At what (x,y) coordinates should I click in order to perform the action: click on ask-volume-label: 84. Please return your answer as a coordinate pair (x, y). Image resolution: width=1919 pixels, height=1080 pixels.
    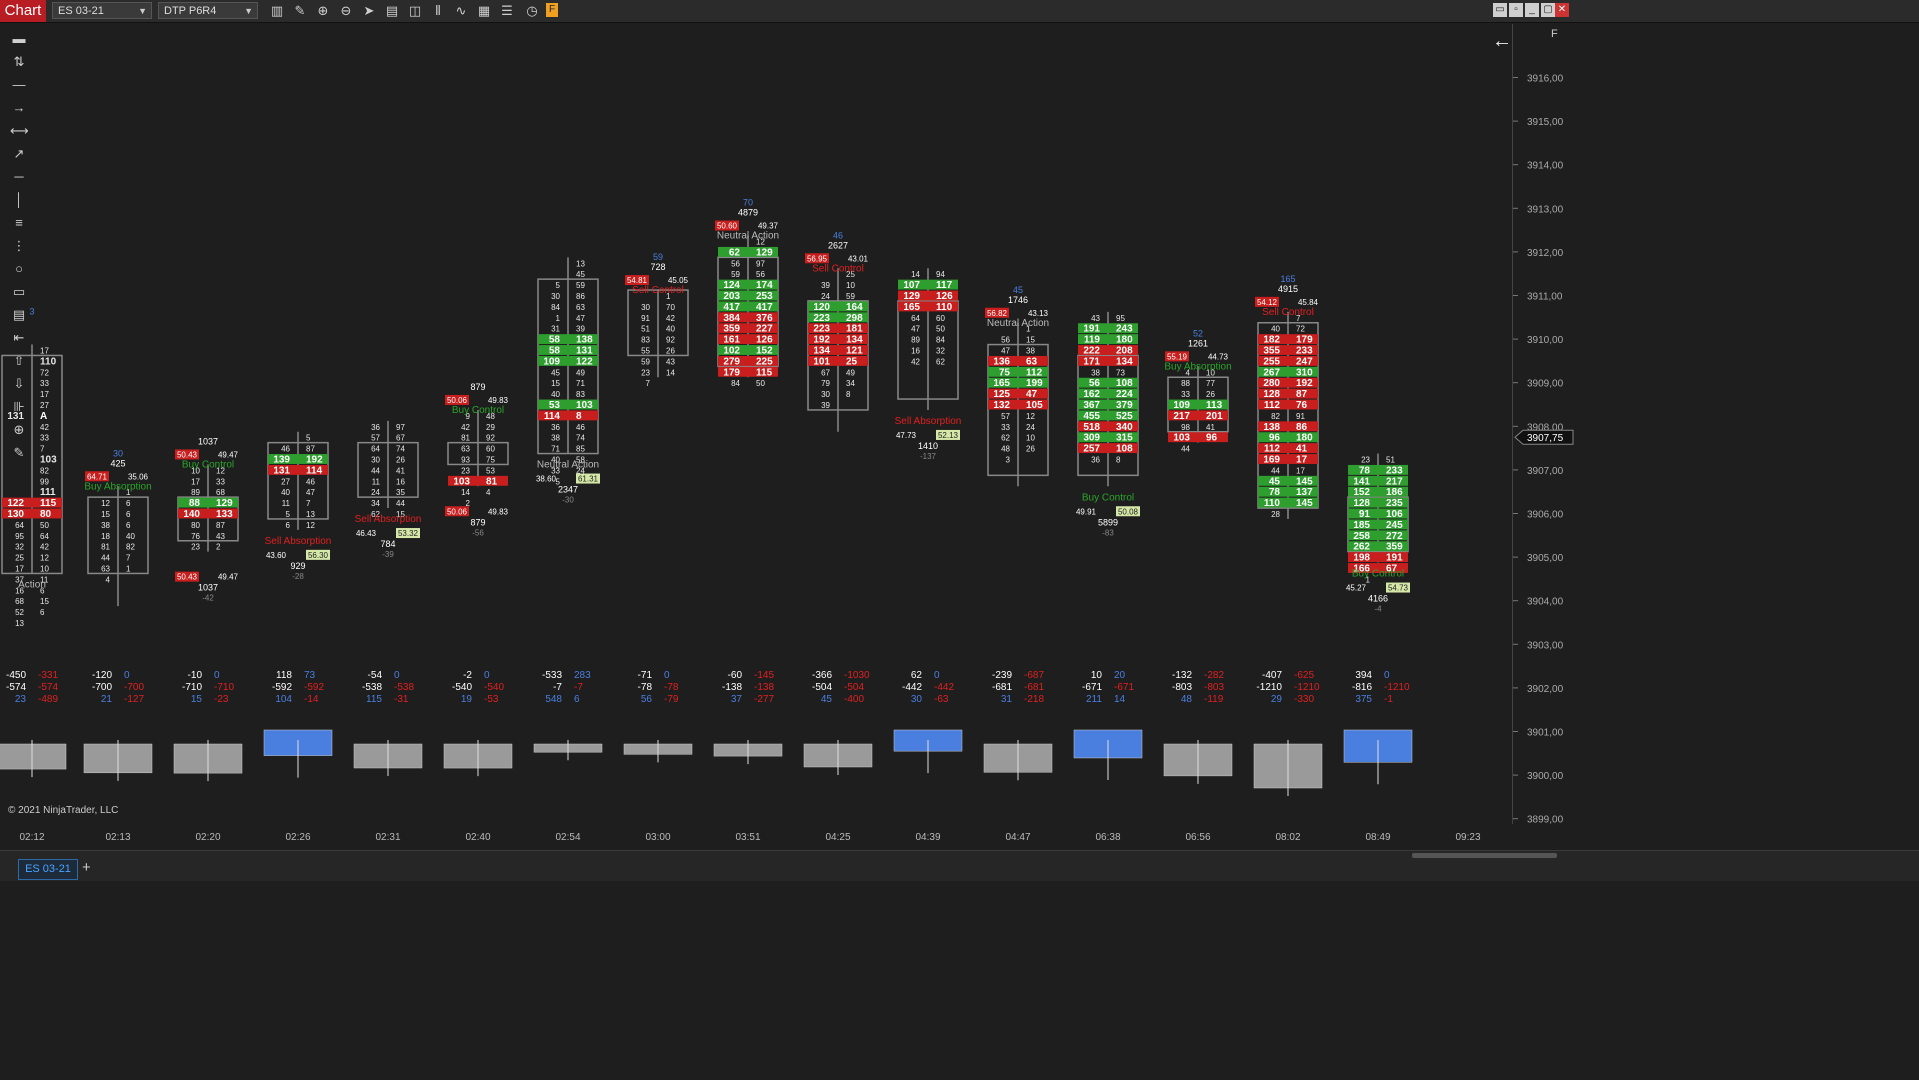
    Looking at the image, I should click on (940, 340).